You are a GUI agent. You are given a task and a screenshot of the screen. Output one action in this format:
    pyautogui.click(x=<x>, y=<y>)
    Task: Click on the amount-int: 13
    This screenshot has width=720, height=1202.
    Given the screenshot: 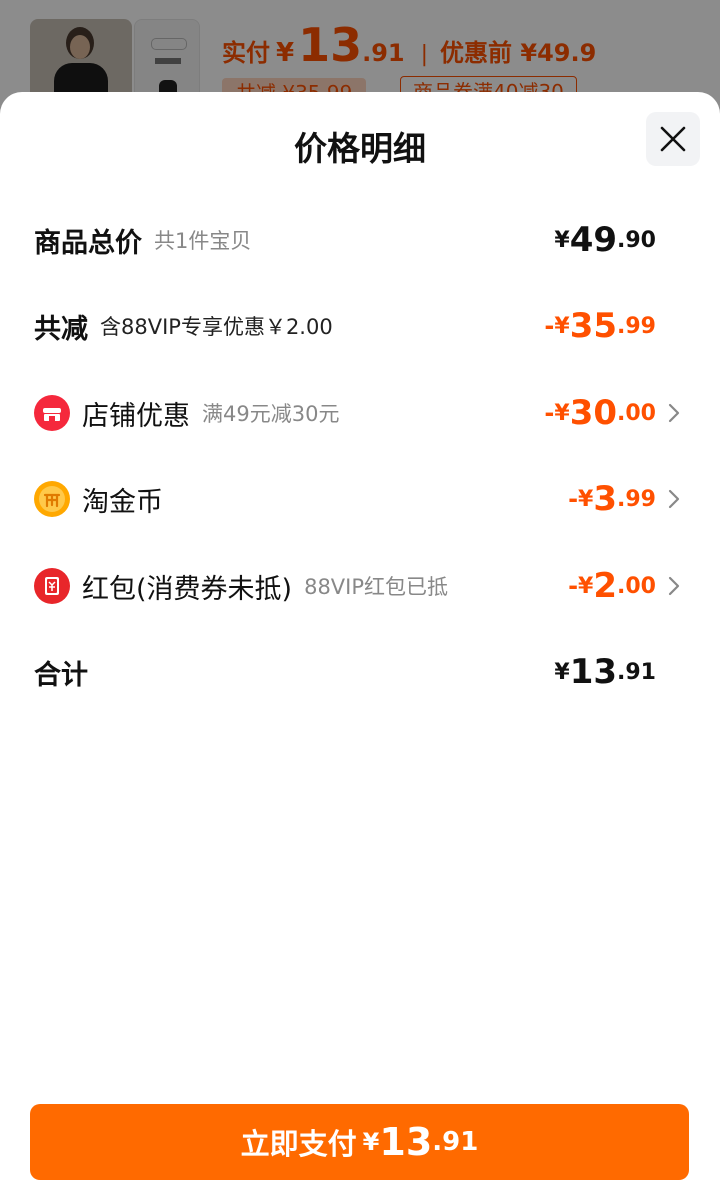 What is the action you would take?
    pyautogui.click(x=593, y=672)
    